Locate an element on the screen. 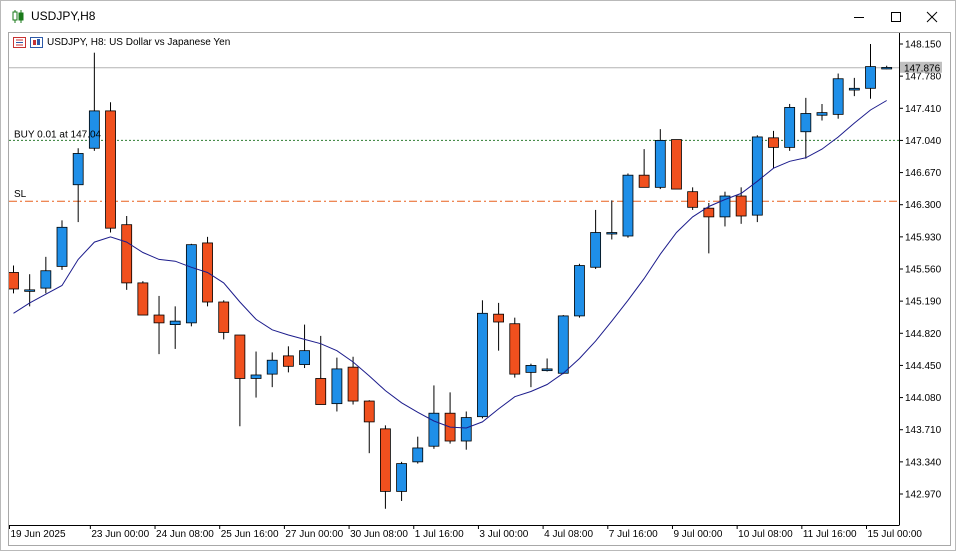  minimize-icon is located at coordinates (859, 17).